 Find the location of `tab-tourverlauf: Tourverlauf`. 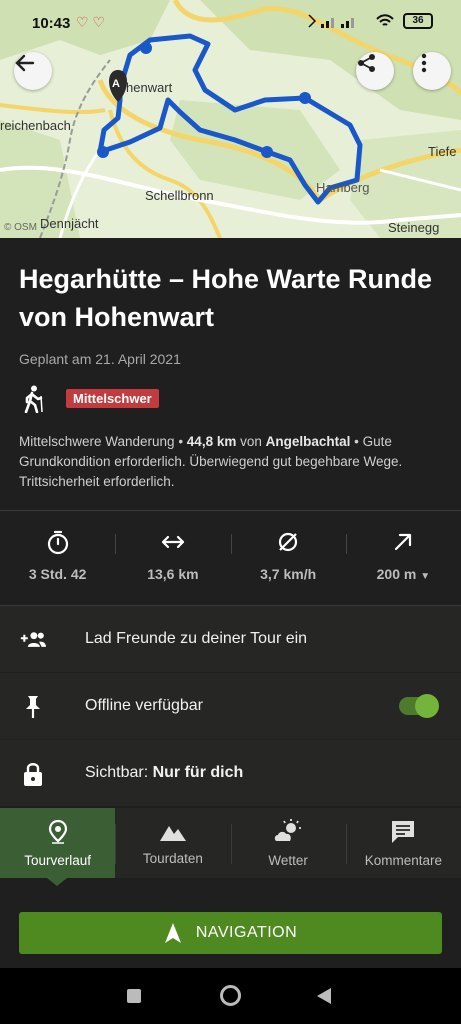

tab-tourverlauf: Tourverlauf is located at coordinates (58, 843).